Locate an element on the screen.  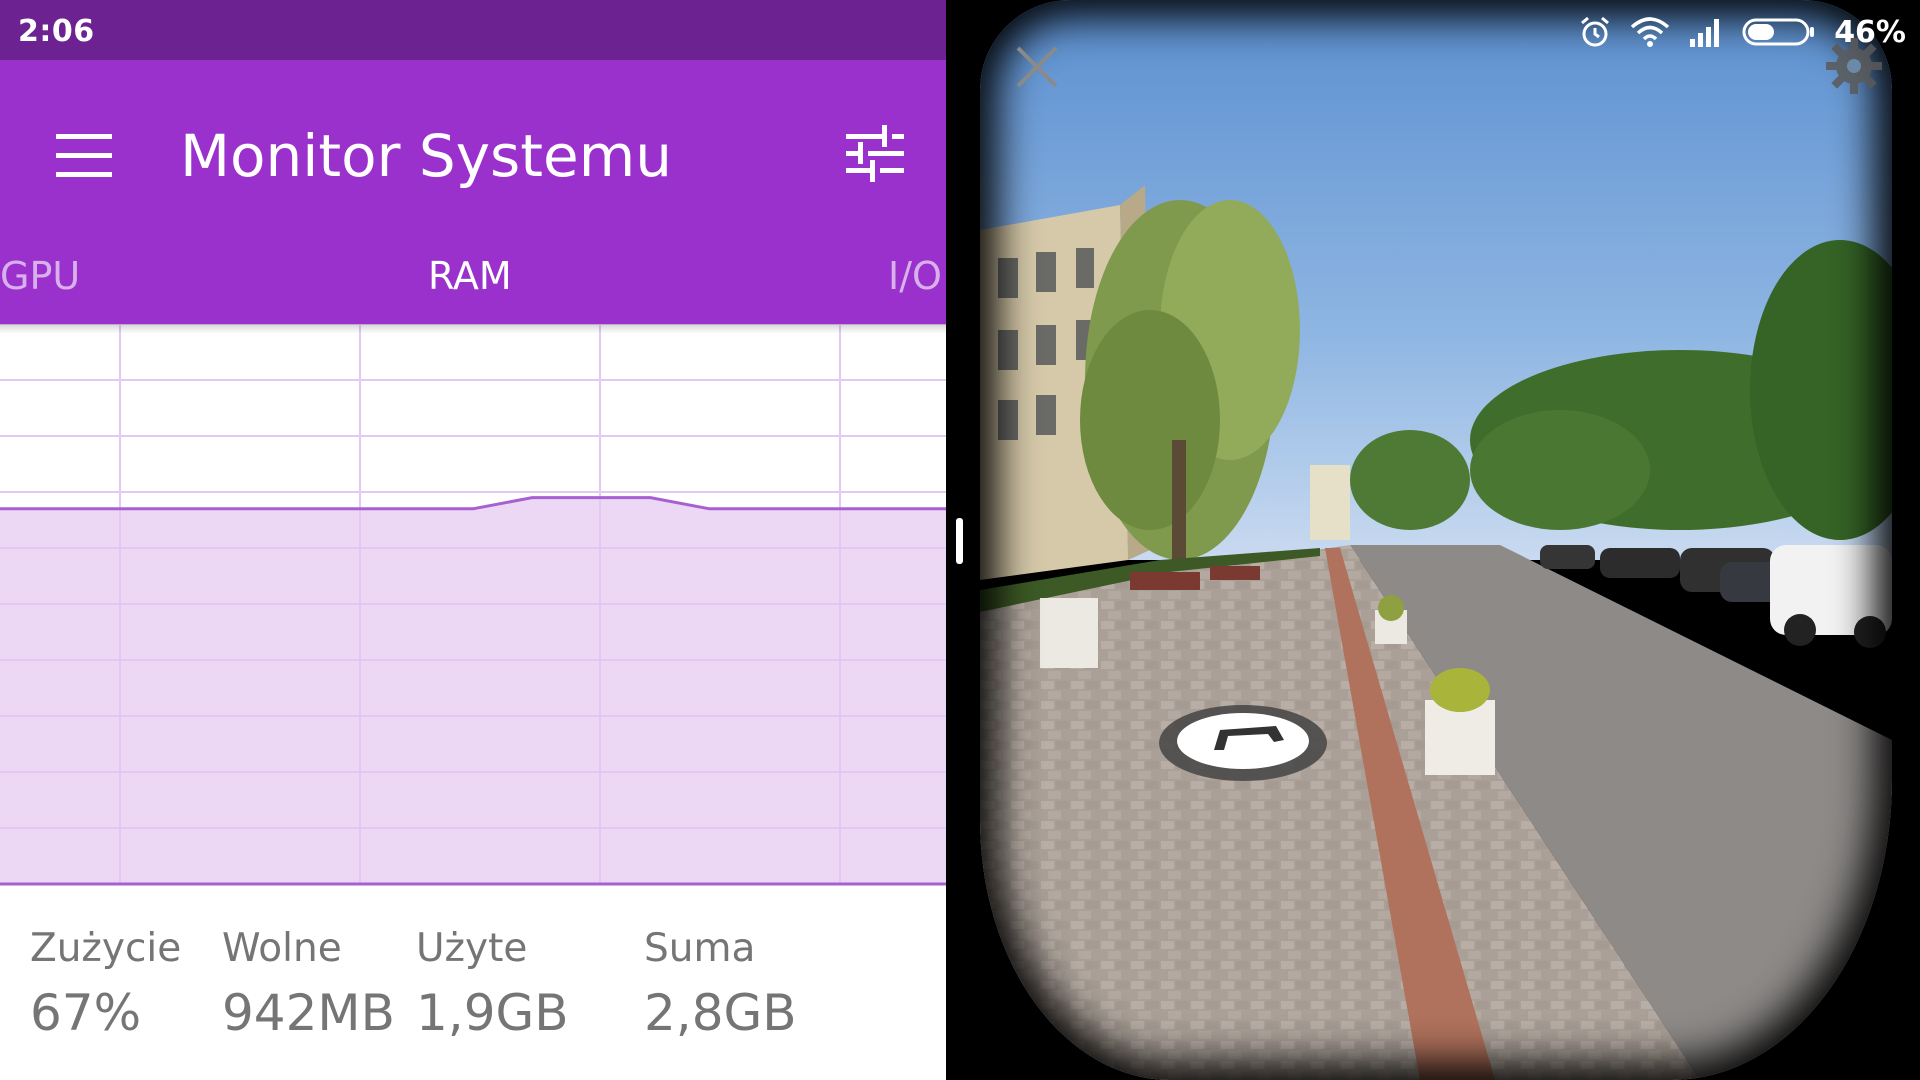
split-divider-handle is located at coordinates (959, 541).